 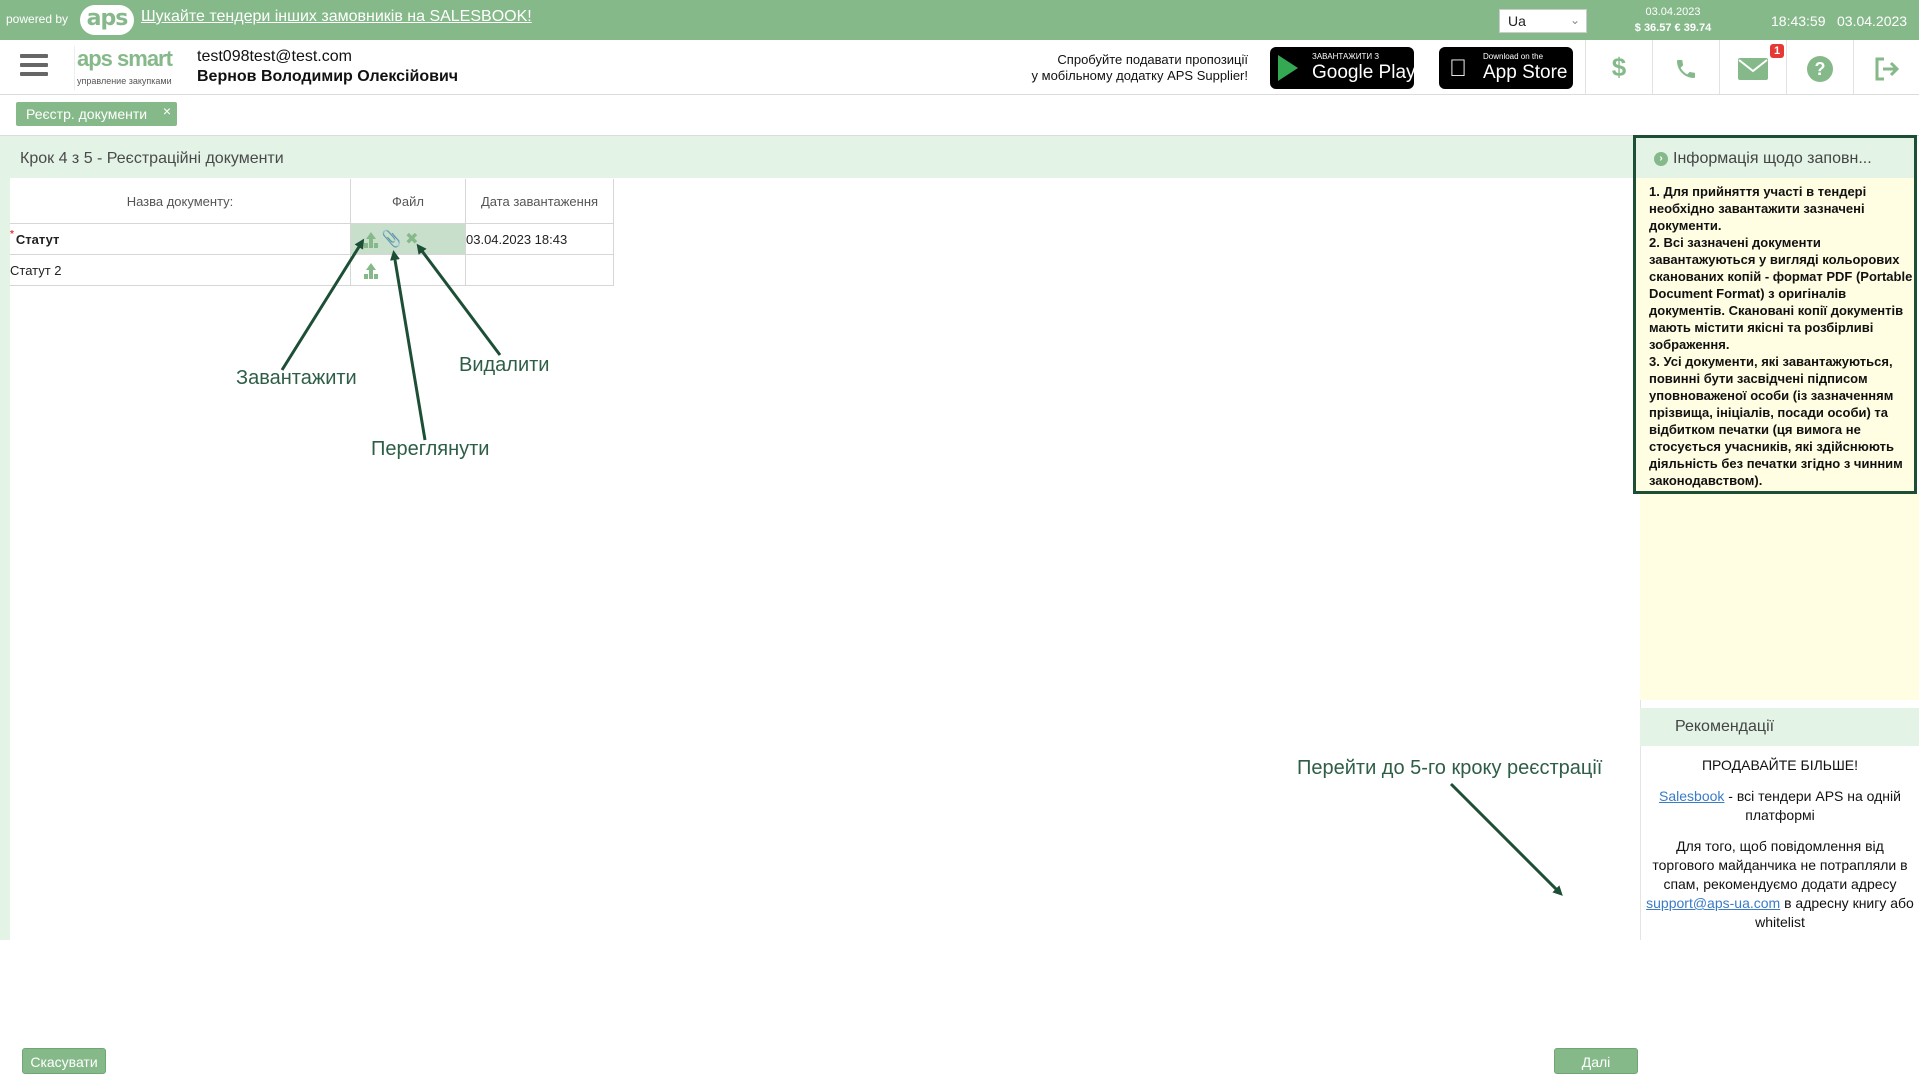 I want to click on powered-by-label: powered by, so click(x=37, y=19).